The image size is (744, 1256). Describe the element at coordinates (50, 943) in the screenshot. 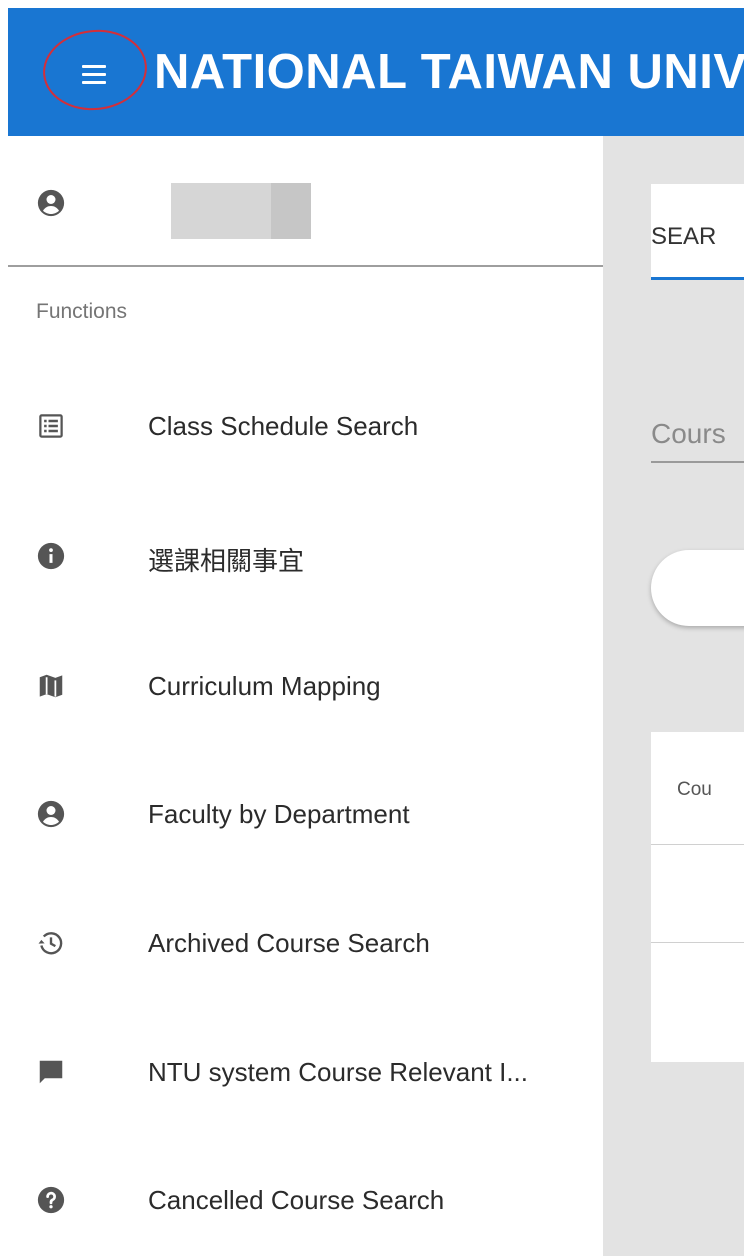

I see `history-icon` at that location.